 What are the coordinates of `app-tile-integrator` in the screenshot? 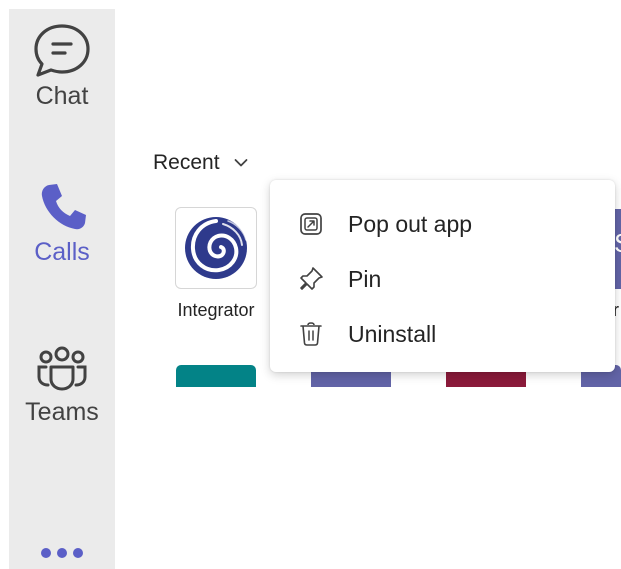 It's located at (216, 248).